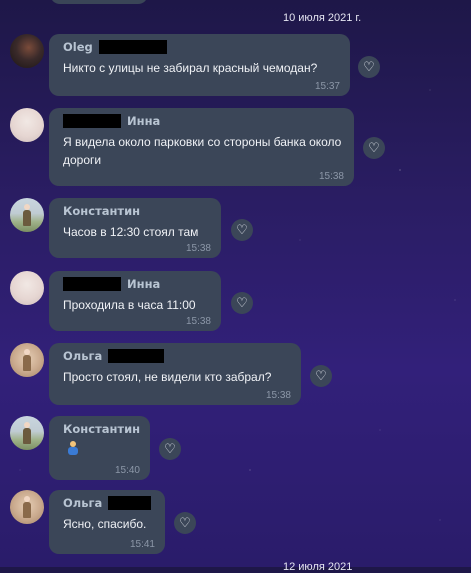 The image size is (471, 573). I want to click on message-bubble: Ольга Ясно, спасибо. 15:41, so click(107, 522).